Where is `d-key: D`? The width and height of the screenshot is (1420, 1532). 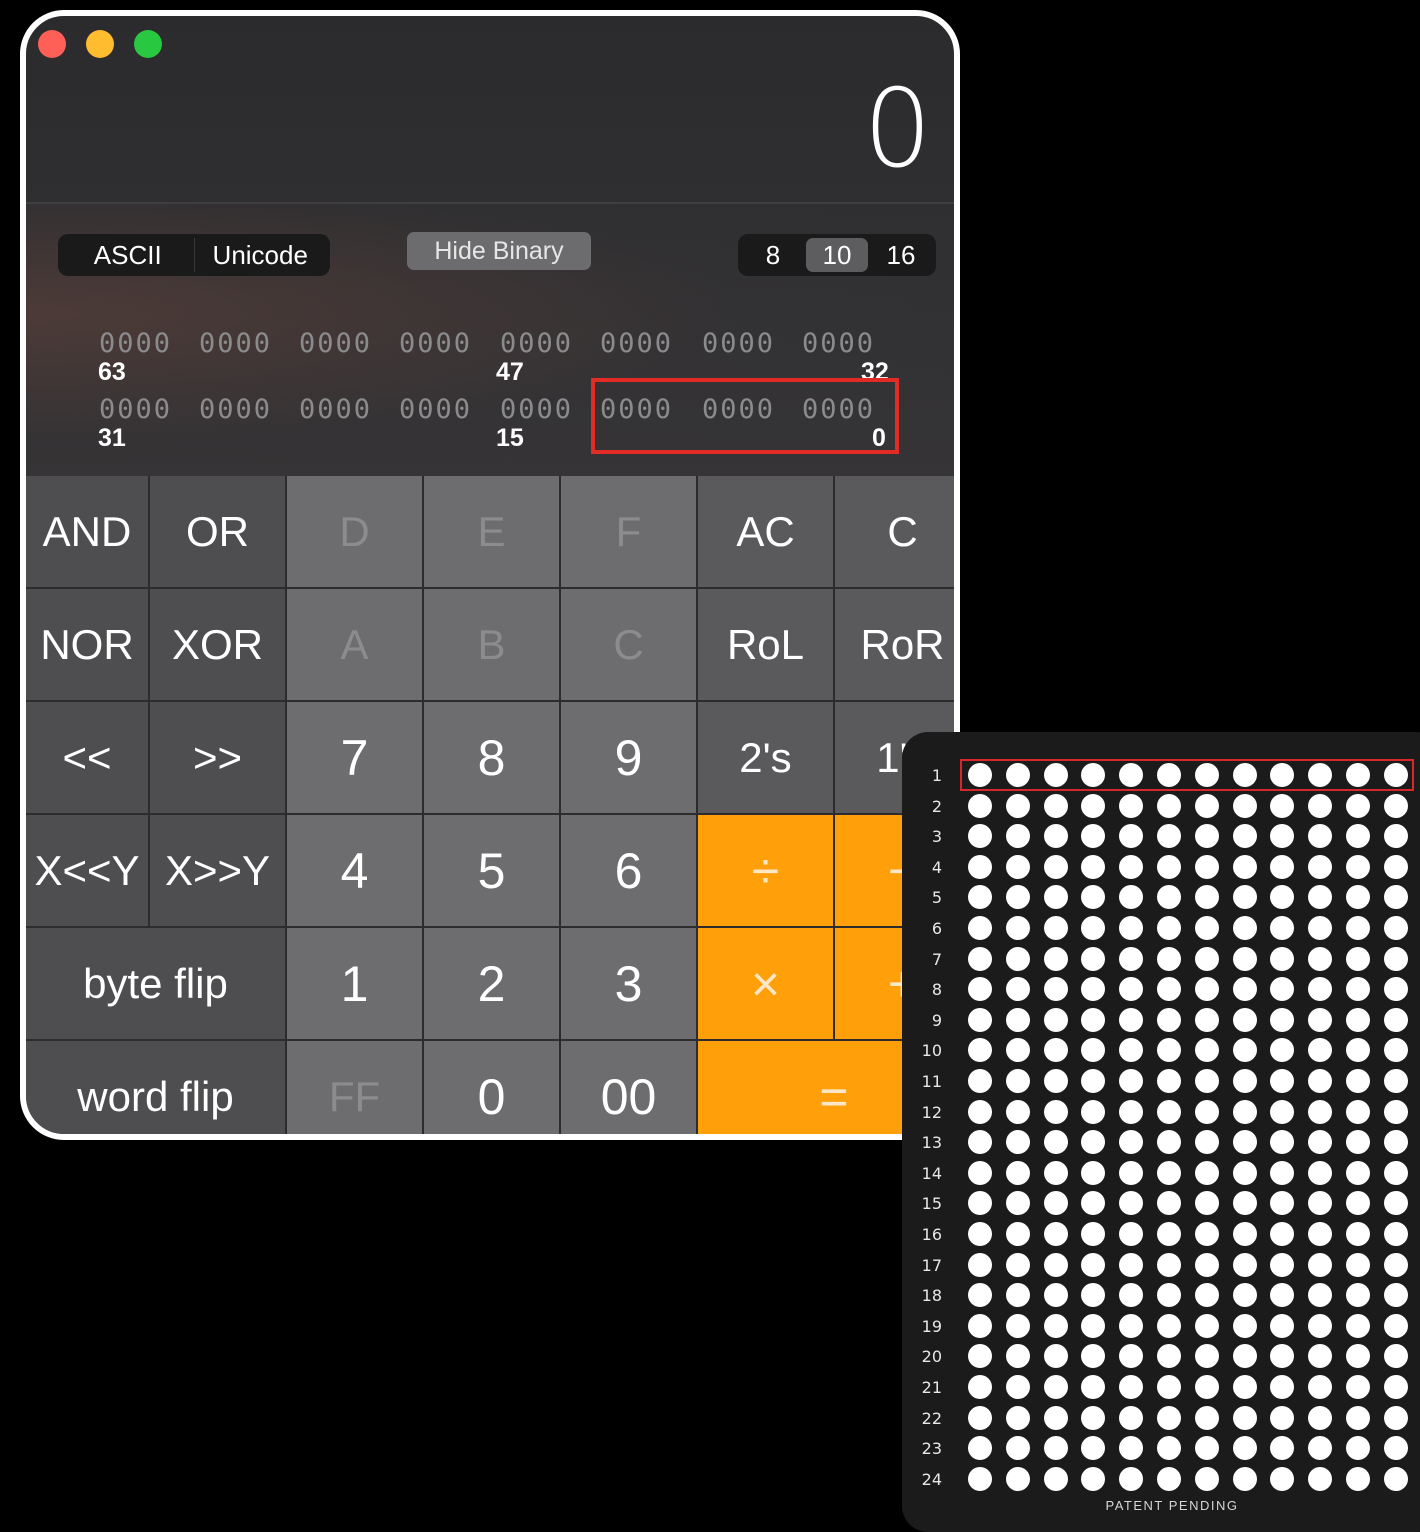 d-key: D is located at coordinates (355, 532).